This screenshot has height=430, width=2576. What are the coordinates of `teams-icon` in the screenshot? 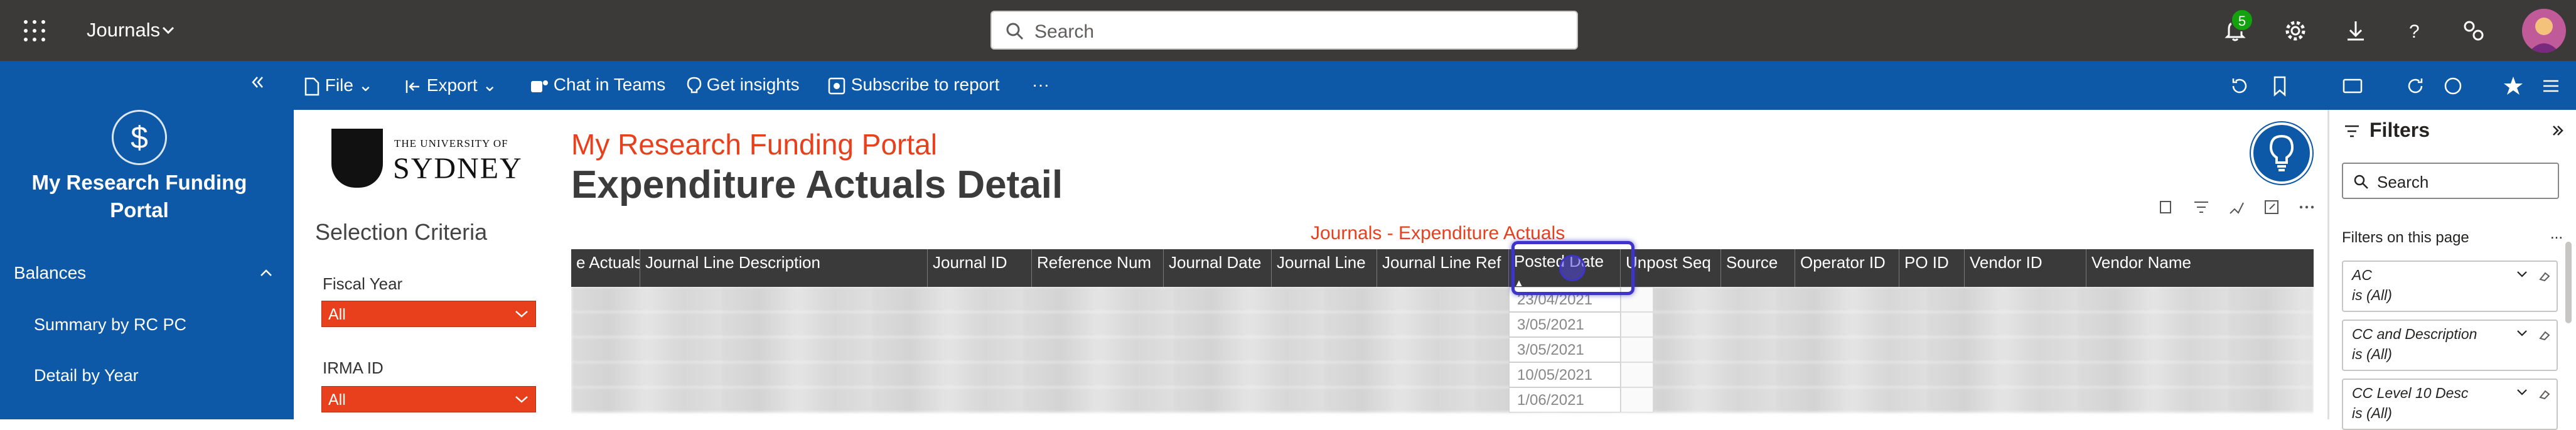 It's located at (539, 86).